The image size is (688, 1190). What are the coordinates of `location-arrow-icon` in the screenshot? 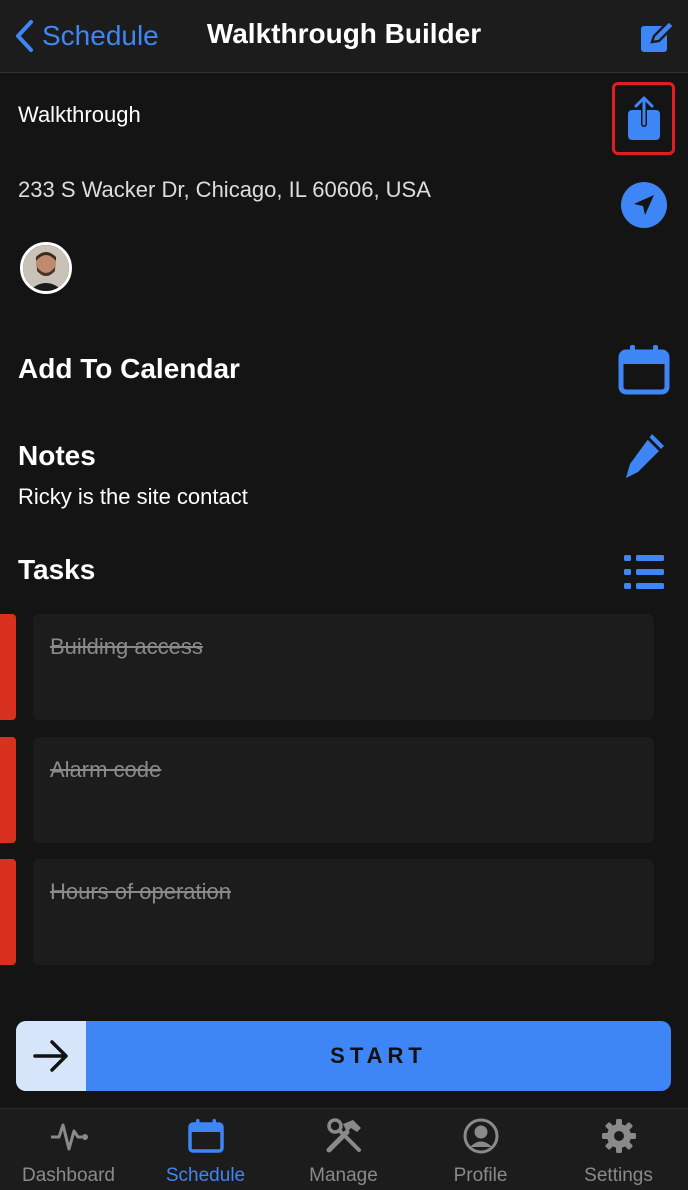 It's located at (644, 205).